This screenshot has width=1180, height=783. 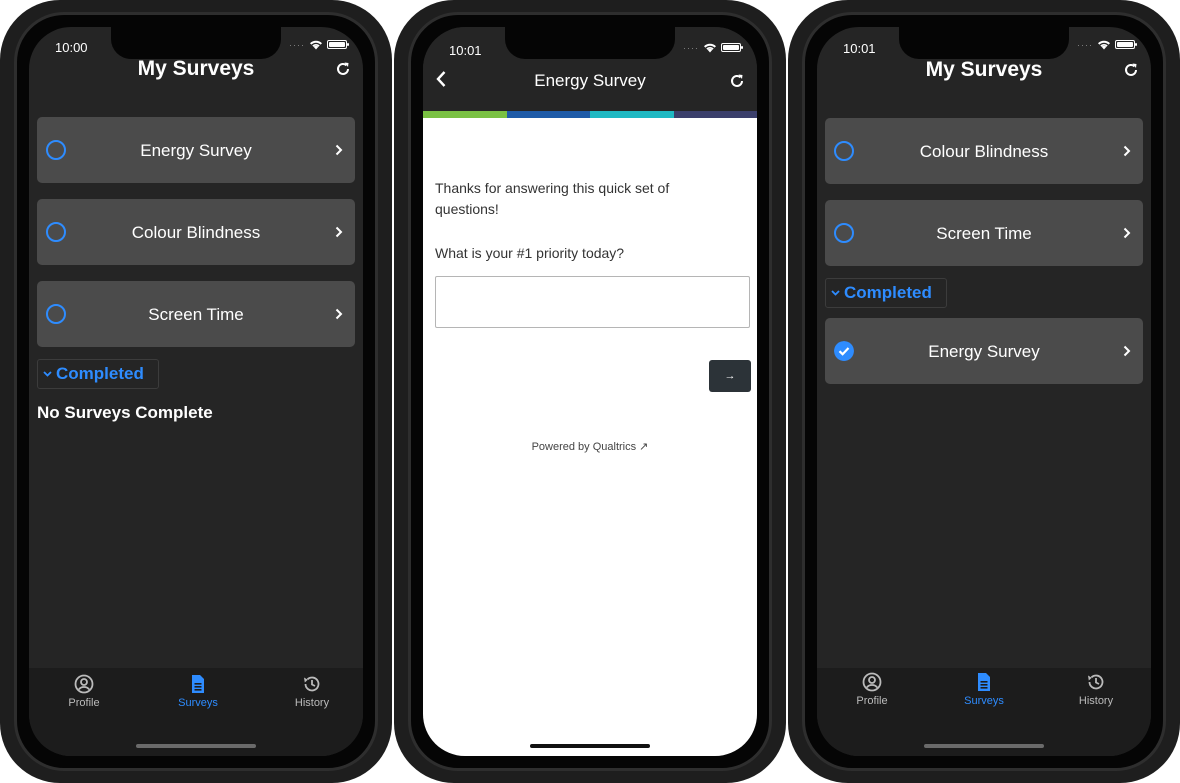 I want to click on status-time: 10:00, so click(x=71, y=47).